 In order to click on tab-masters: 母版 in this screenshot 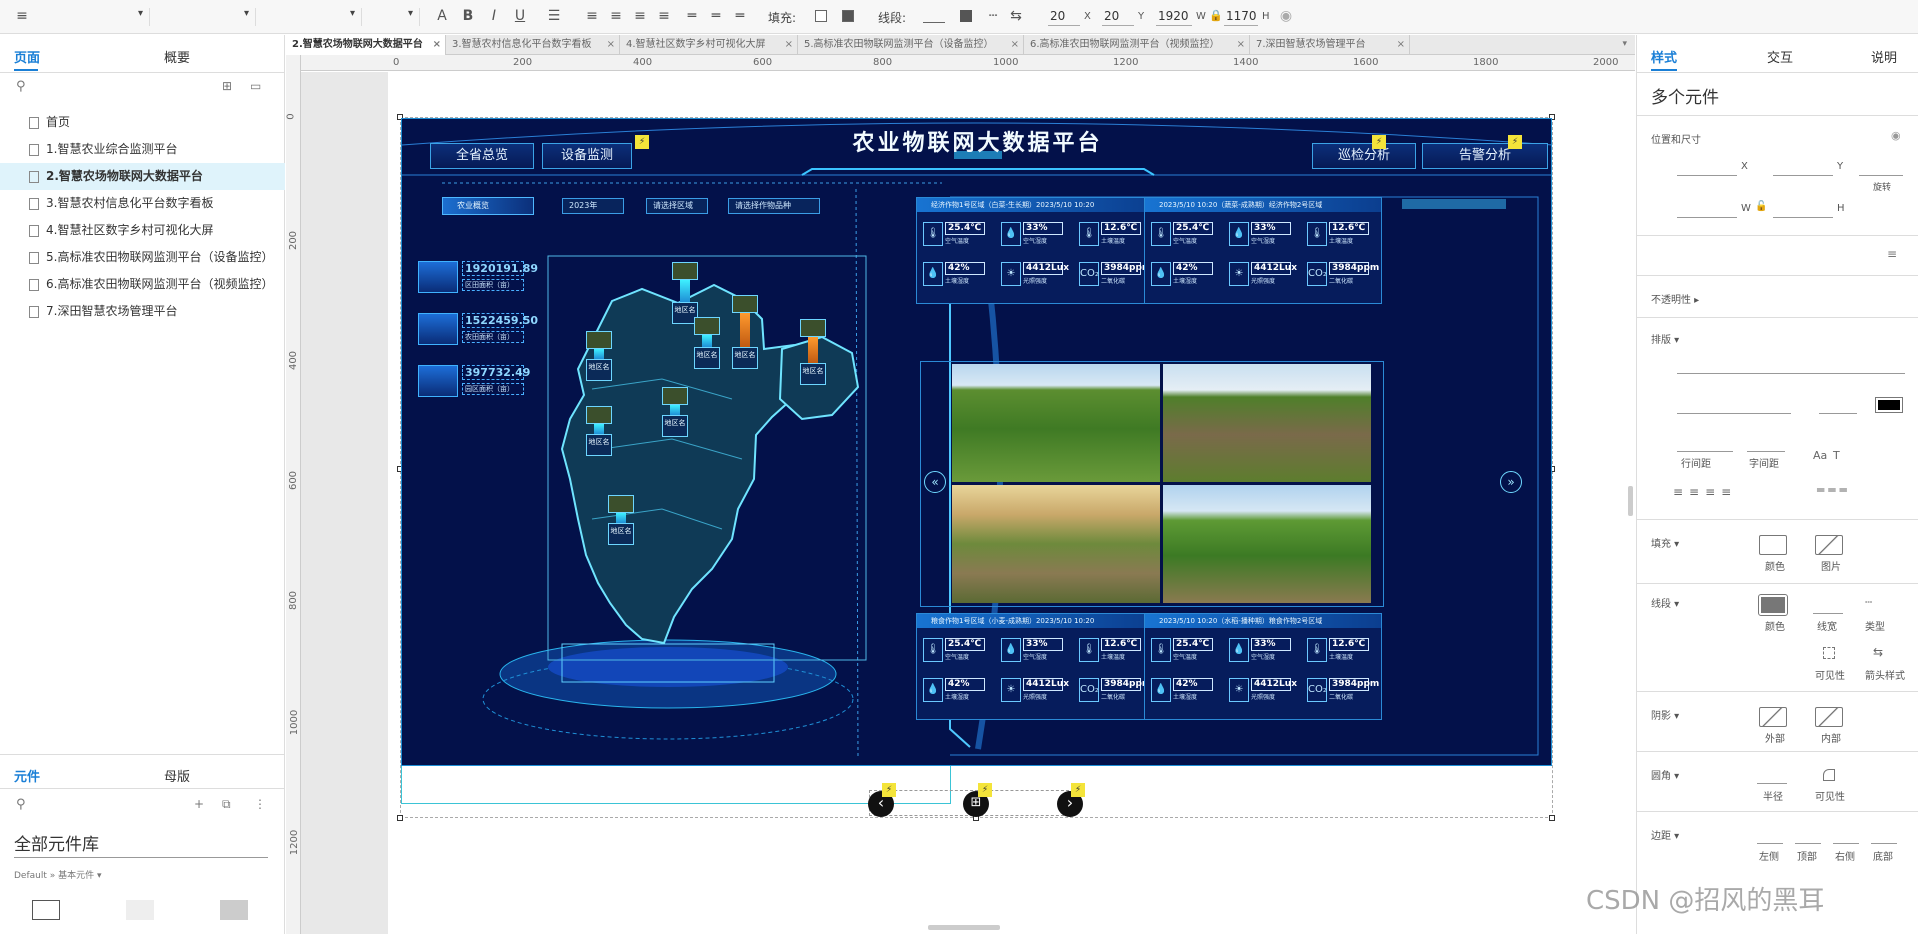, I will do `click(177, 775)`.